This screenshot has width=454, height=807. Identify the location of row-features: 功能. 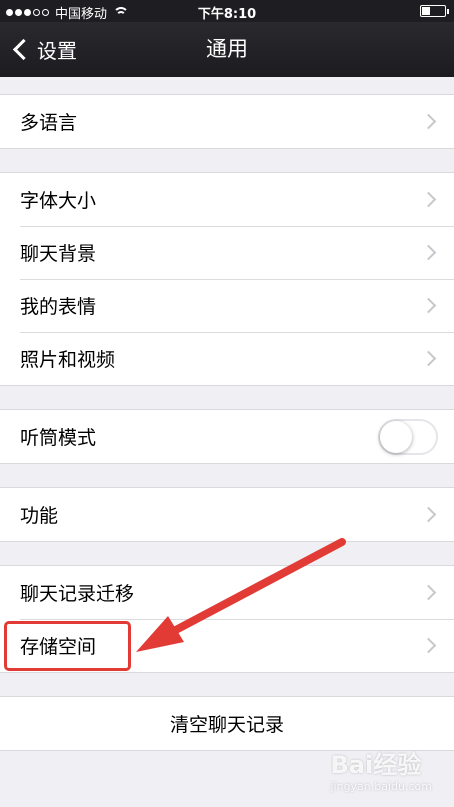
(227, 514).